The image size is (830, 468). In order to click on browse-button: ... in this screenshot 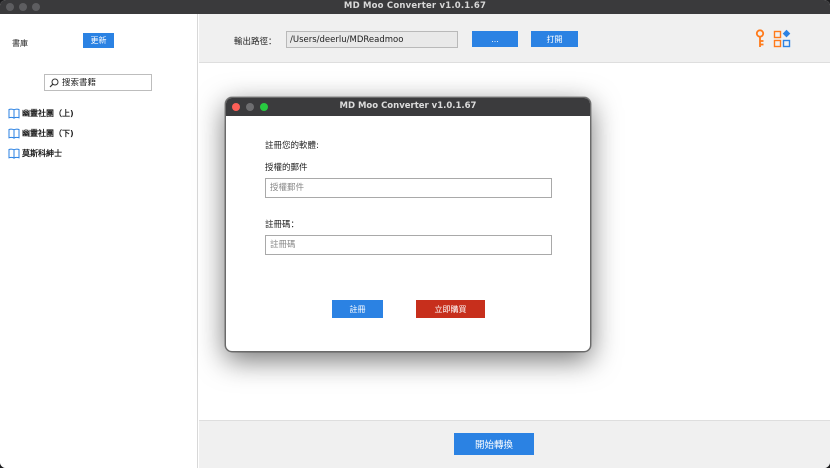, I will do `click(495, 39)`.